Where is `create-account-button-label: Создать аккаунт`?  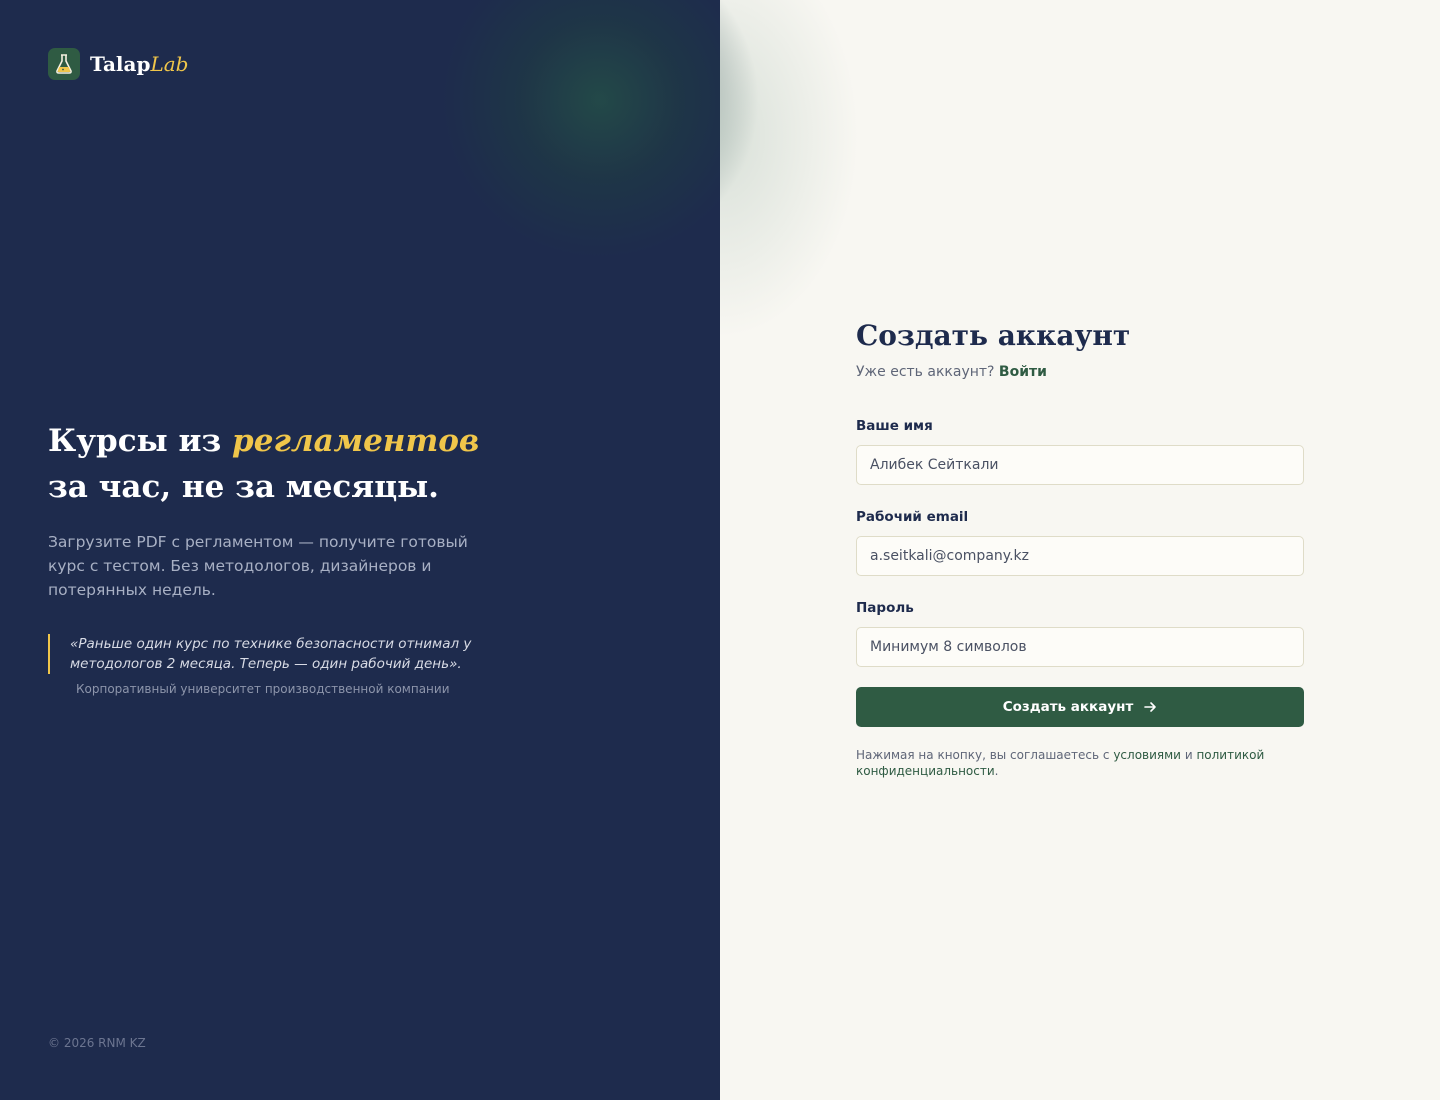
create-account-button-label: Создать аккаунт is located at coordinates (1068, 707).